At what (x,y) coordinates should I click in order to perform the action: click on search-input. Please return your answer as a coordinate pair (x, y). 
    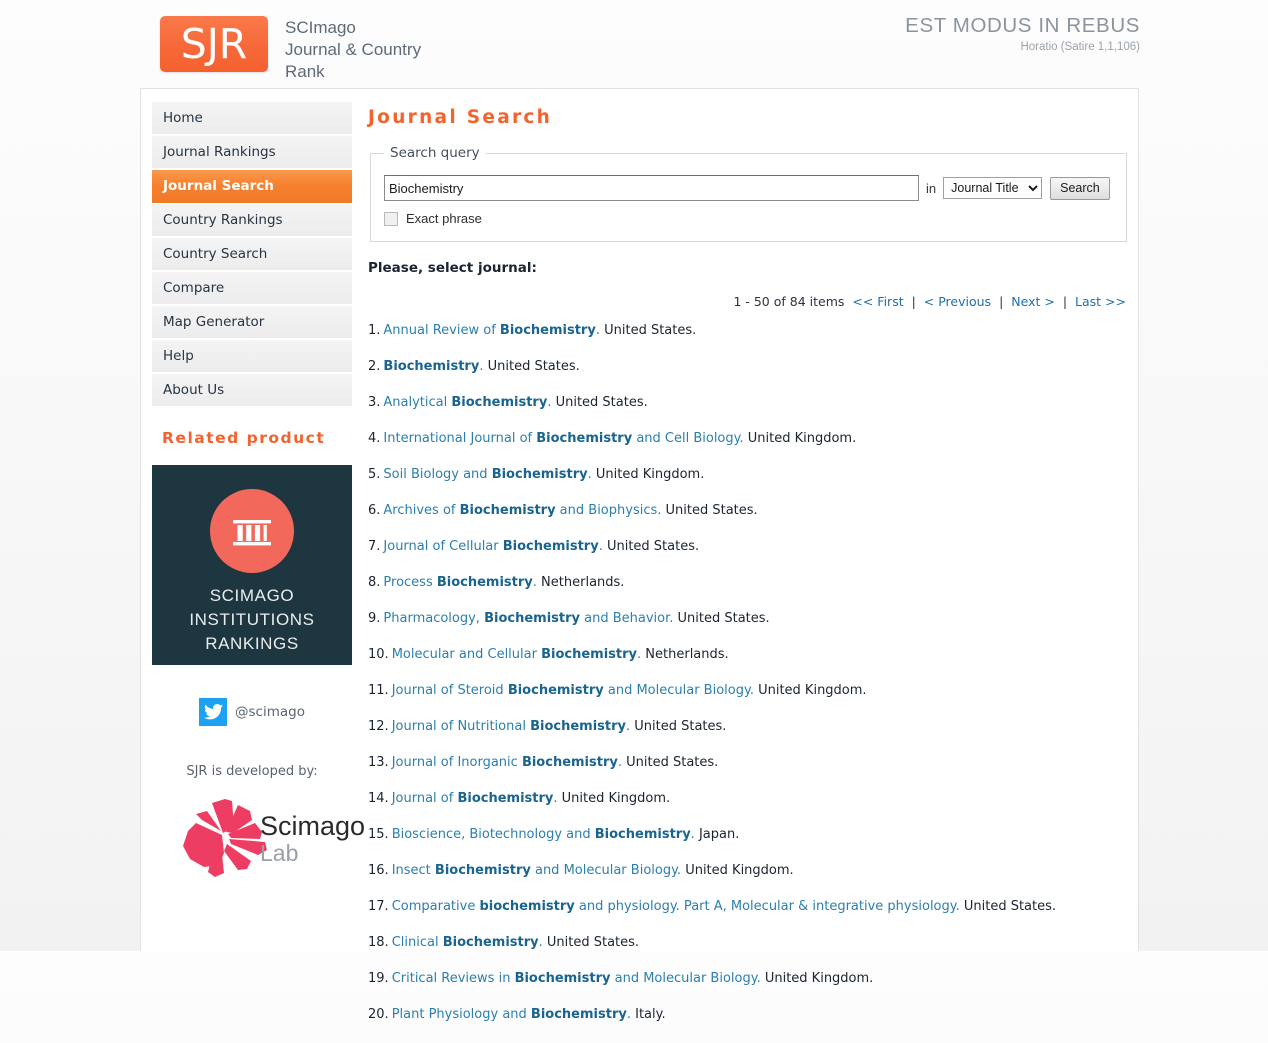
    Looking at the image, I should click on (651, 188).